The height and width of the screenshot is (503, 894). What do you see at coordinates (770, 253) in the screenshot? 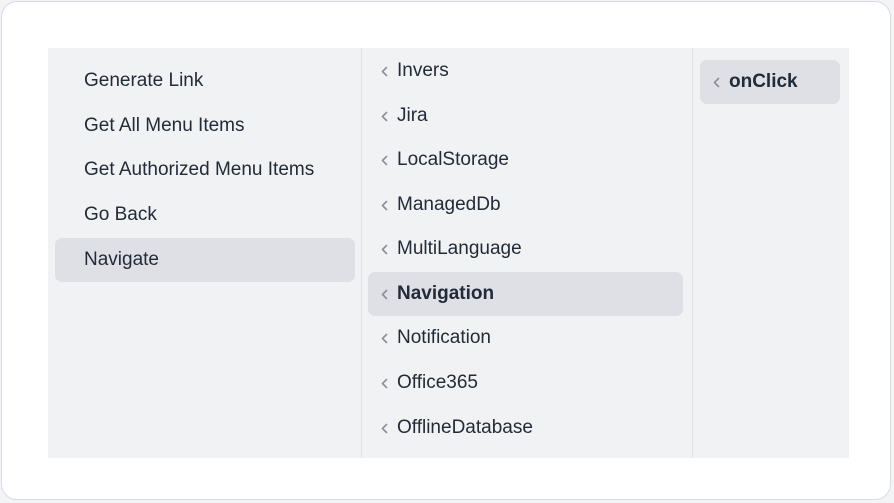
I see `menu-column-events: onClick` at bounding box center [770, 253].